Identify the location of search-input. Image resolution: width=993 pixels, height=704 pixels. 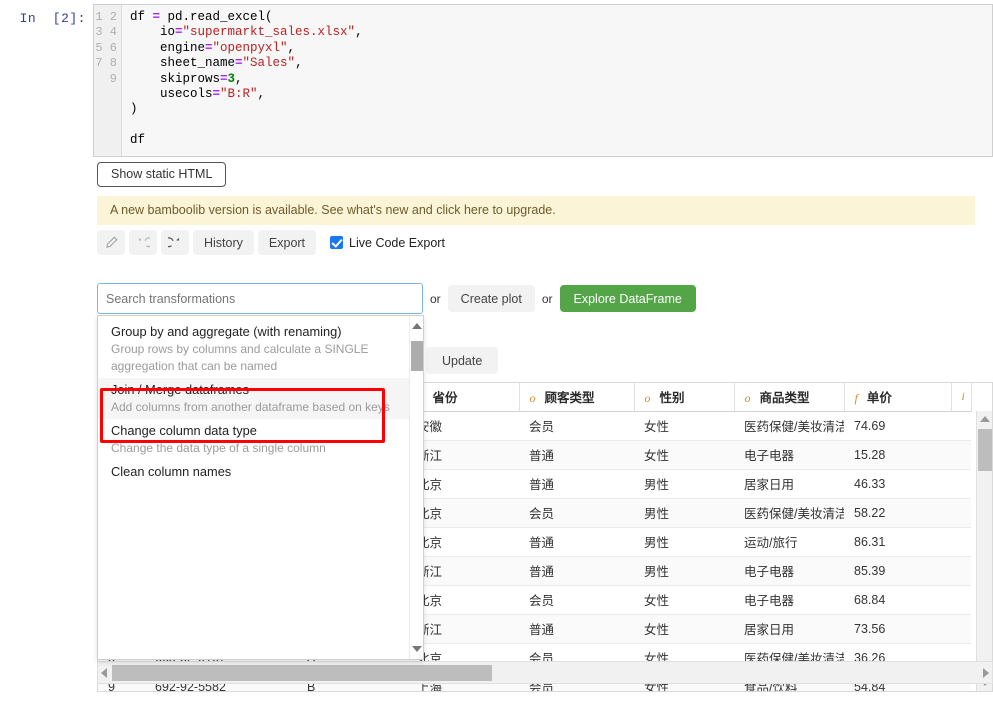
(260, 298).